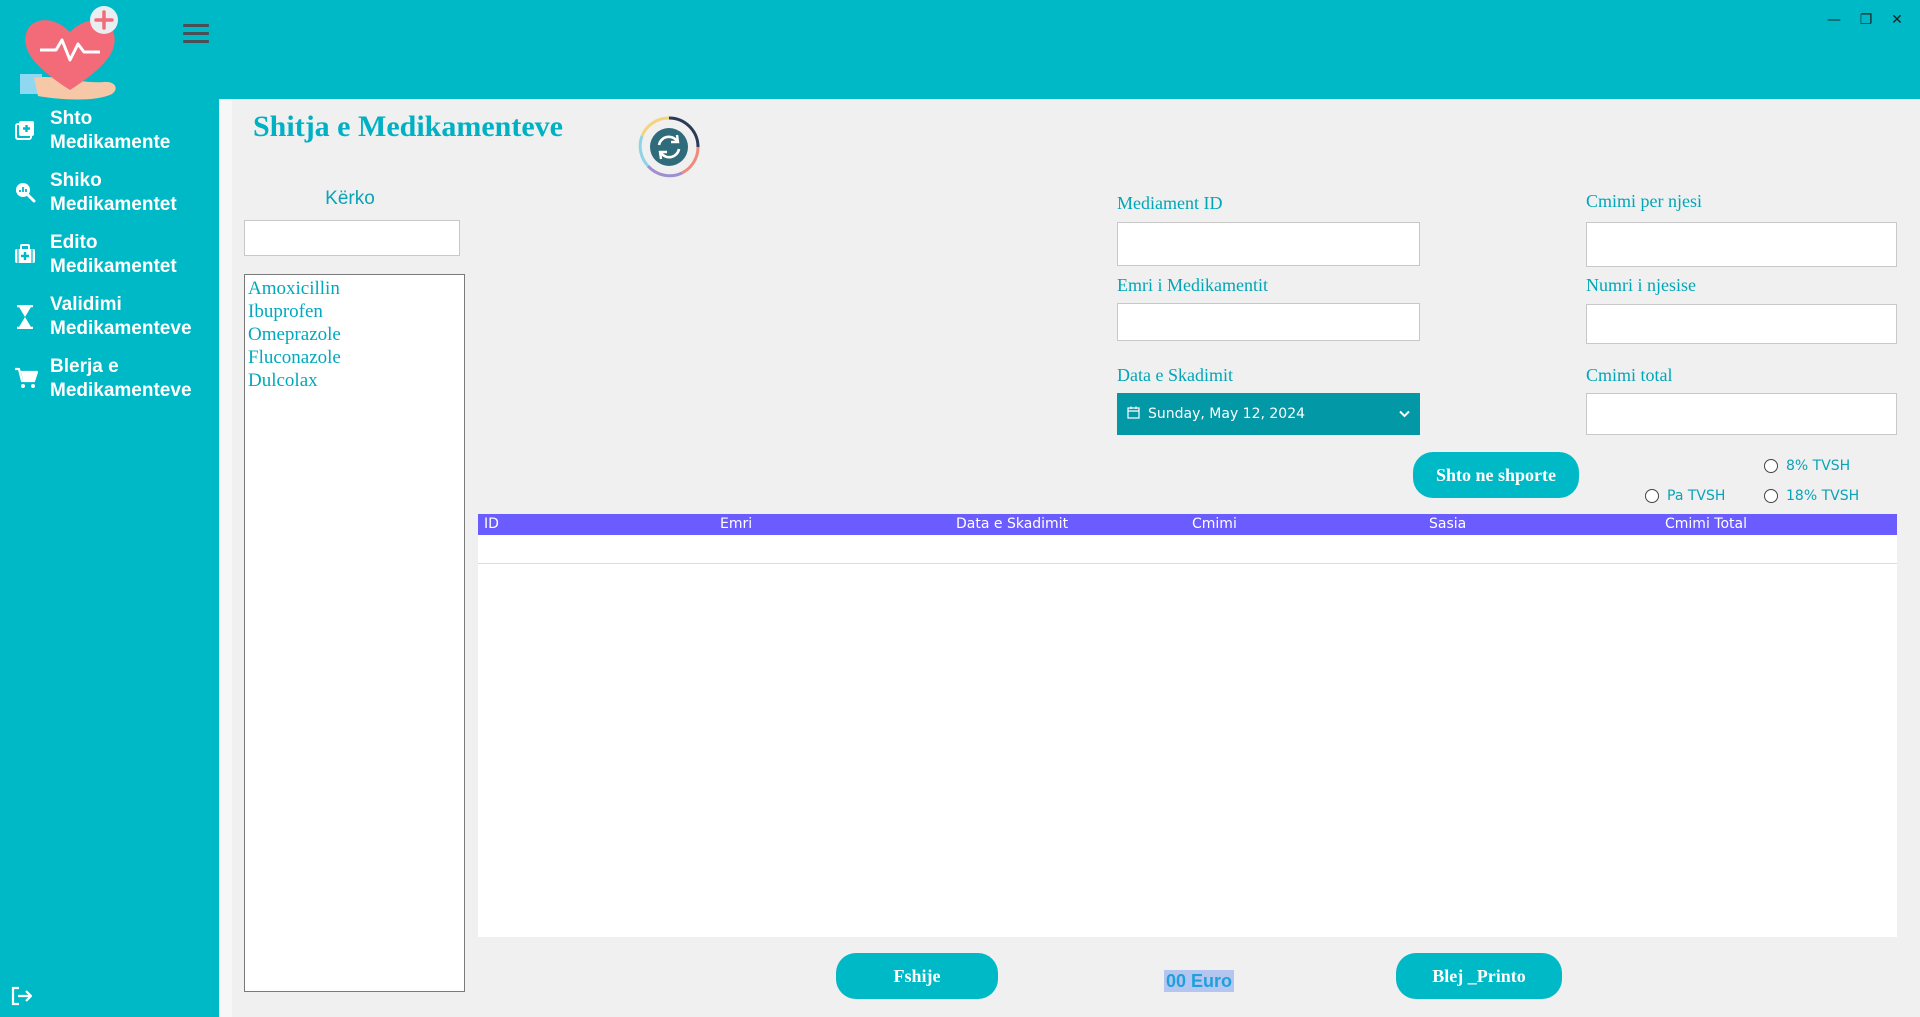  Describe the element at coordinates (736, 524) in the screenshot. I see `column-header-name: Emri` at that location.